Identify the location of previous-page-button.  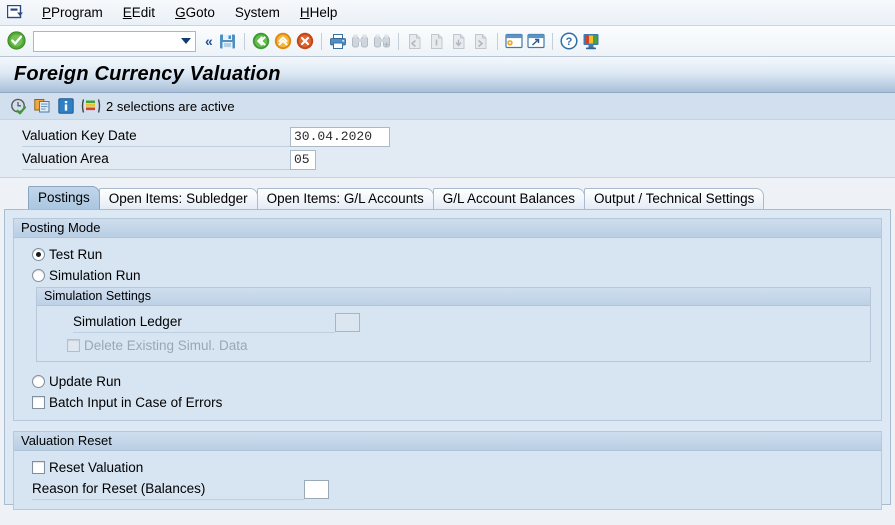
(437, 41).